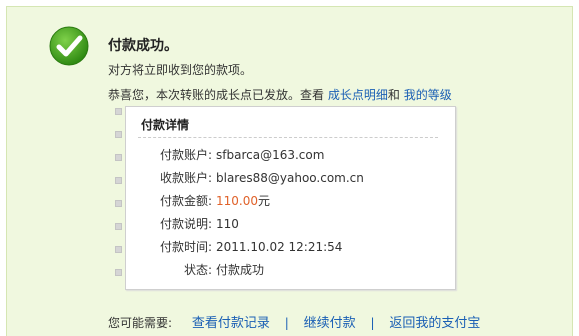 The width and height of the screenshot is (579, 336). What do you see at coordinates (330, 323) in the screenshot?
I see `continue-payment-link: 继续付款` at bounding box center [330, 323].